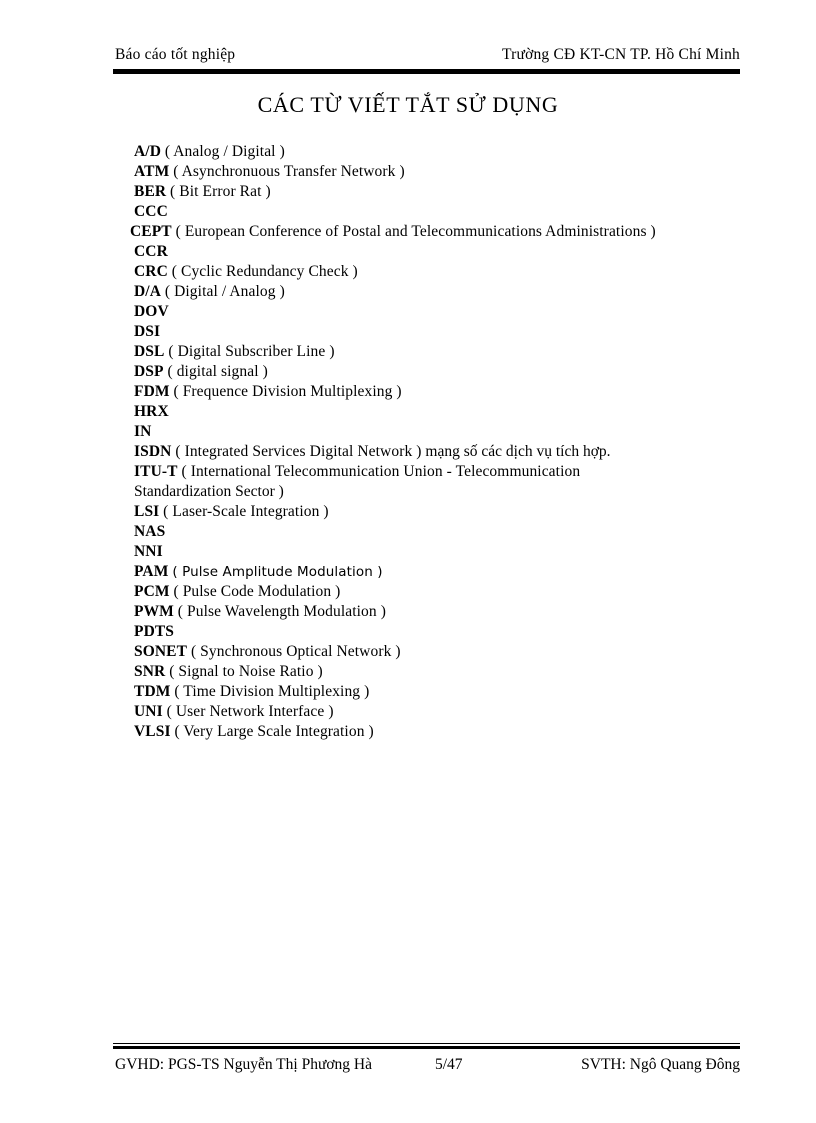 The width and height of the screenshot is (816, 1123). I want to click on abbreviation-term: SNR, so click(150, 671).